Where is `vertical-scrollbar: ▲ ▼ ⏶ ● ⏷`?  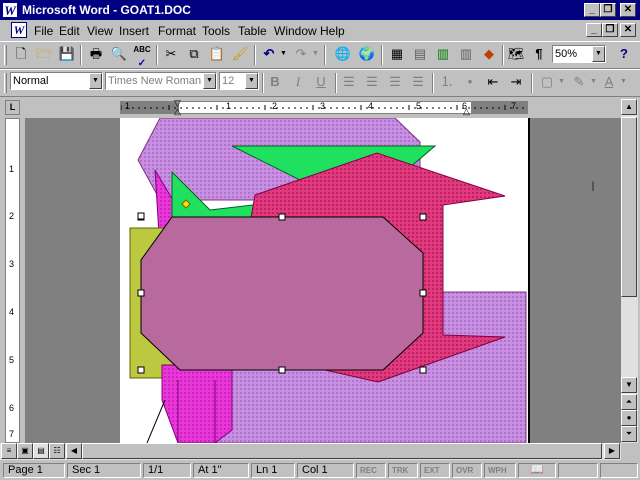
vertical-scrollbar: ▲ ▼ ⏶ ● ⏷ is located at coordinates (629, 271).